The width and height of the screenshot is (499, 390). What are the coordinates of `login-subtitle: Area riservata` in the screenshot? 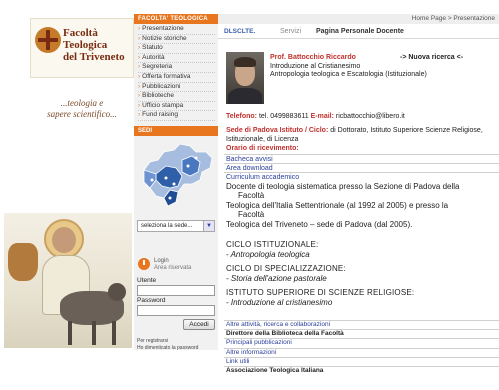 It's located at (173, 267).